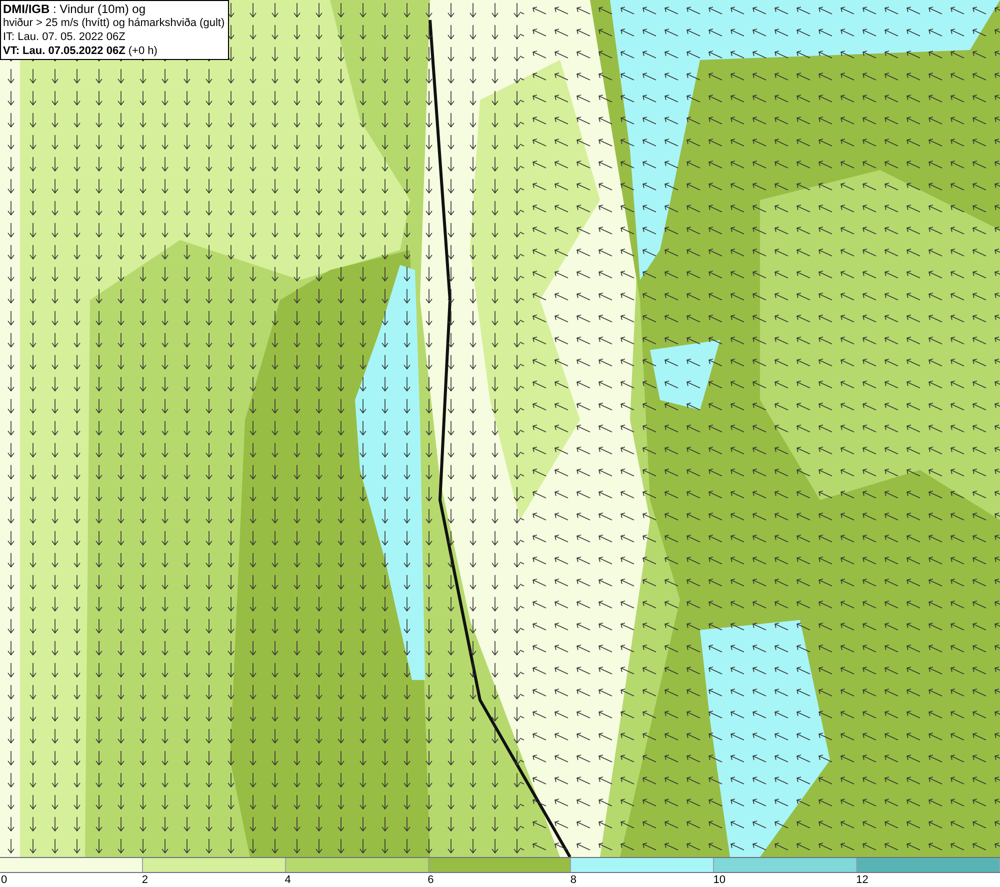 Image resolution: width=1000 pixels, height=887 pixels. I want to click on scale-label: 10, so click(719, 880).